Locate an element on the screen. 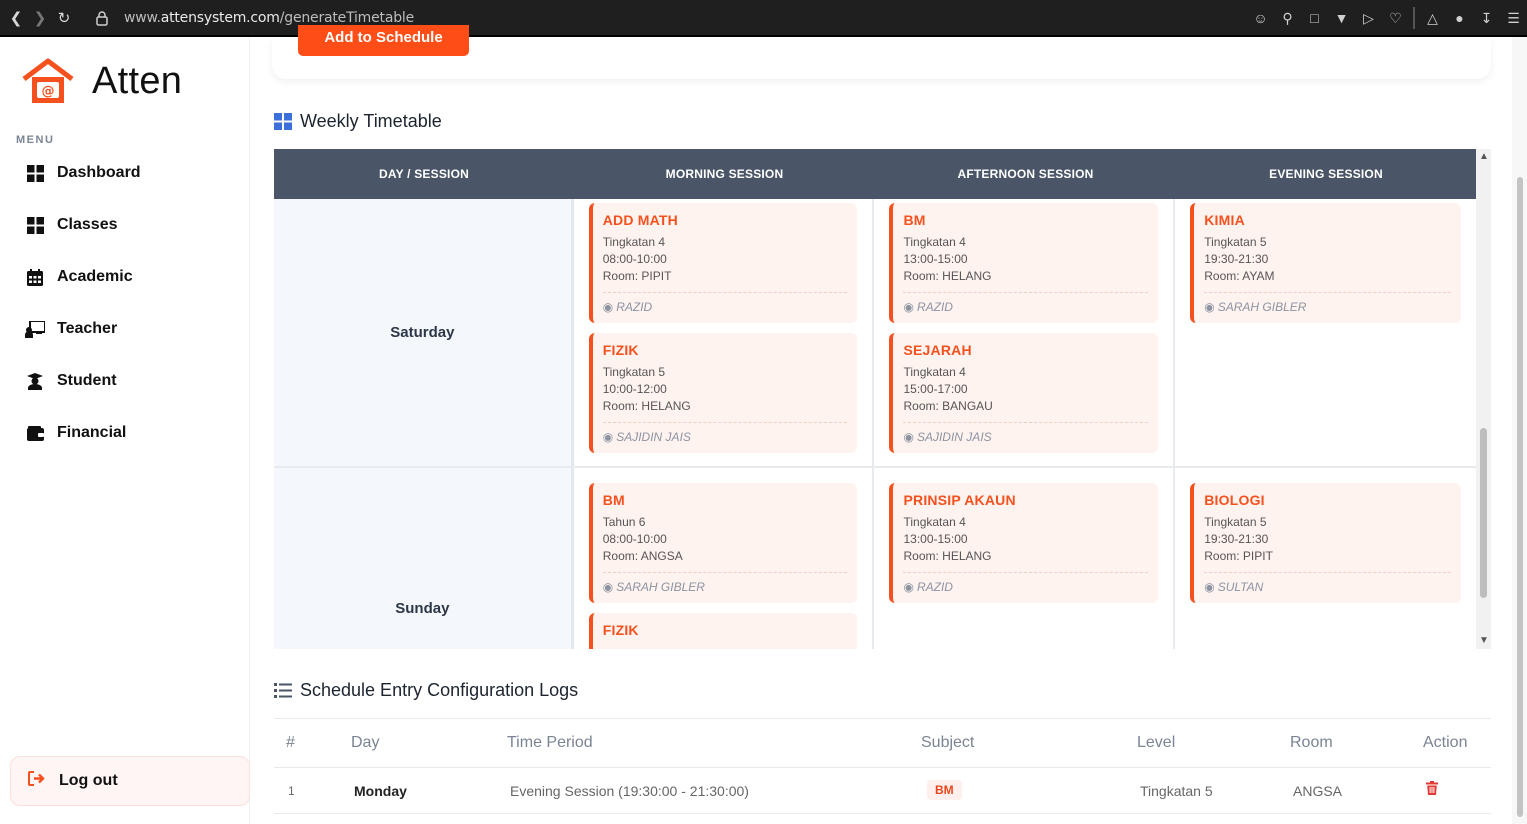 Image resolution: width=1527 pixels, height=824 pixels. heart-icon: ♡ is located at coordinates (1395, 18).